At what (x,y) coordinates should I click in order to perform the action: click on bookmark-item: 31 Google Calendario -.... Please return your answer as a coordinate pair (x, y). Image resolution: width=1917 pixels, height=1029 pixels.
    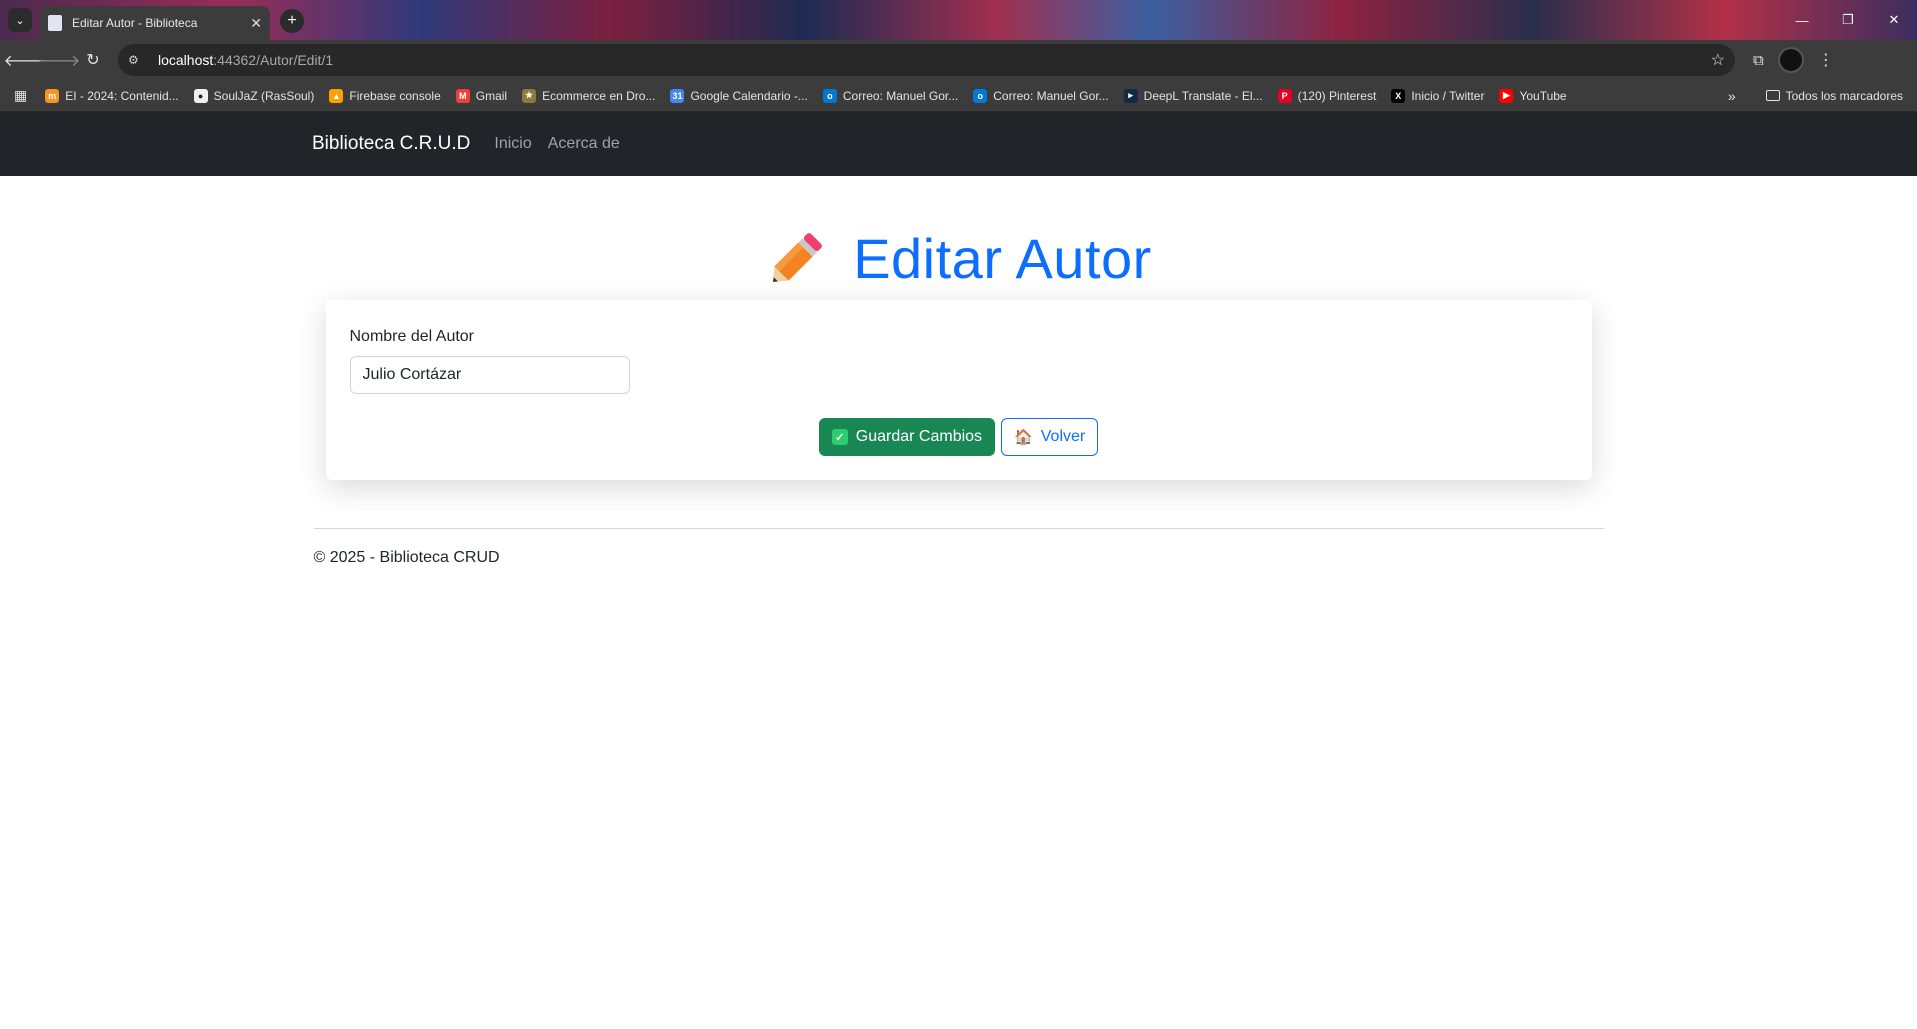
    Looking at the image, I should click on (739, 95).